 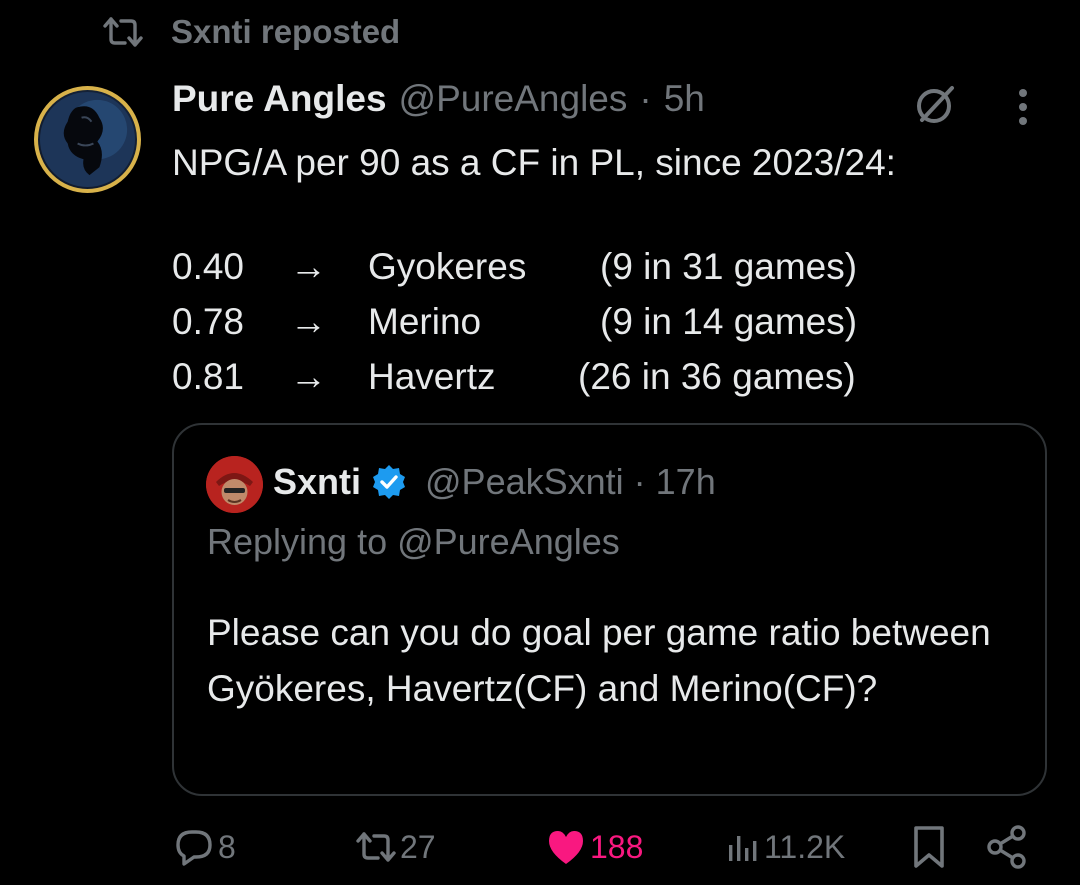 I want to click on views-button: 11.2K, so click(x=785, y=847).